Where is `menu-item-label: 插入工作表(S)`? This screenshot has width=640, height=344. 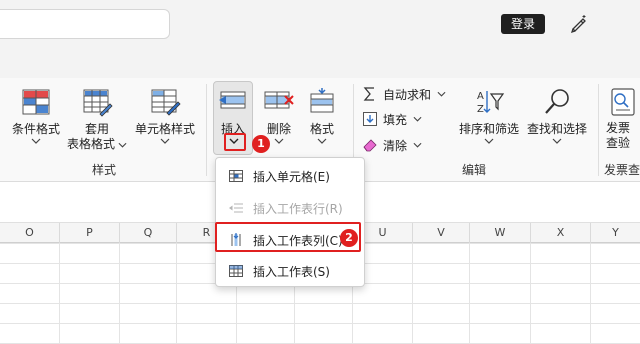
menu-item-label: 插入工作表(S) is located at coordinates (291, 271).